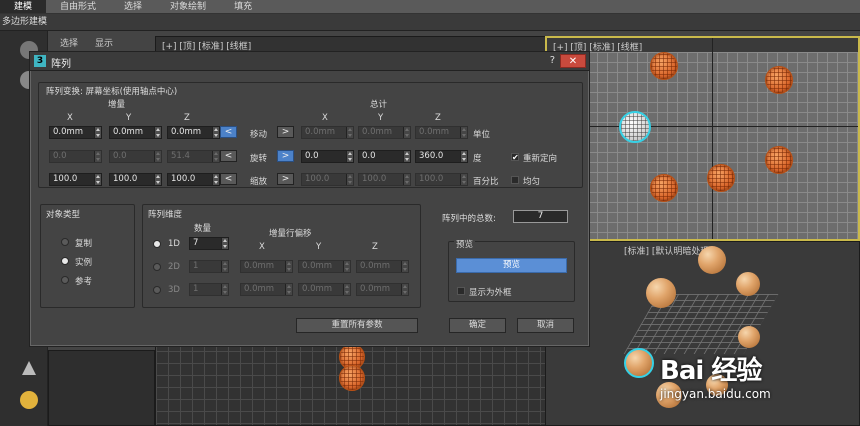 The width and height of the screenshot is (860, 426). I want to click on move-inc-x-spinner: 0.0mm, so click(75, 132).